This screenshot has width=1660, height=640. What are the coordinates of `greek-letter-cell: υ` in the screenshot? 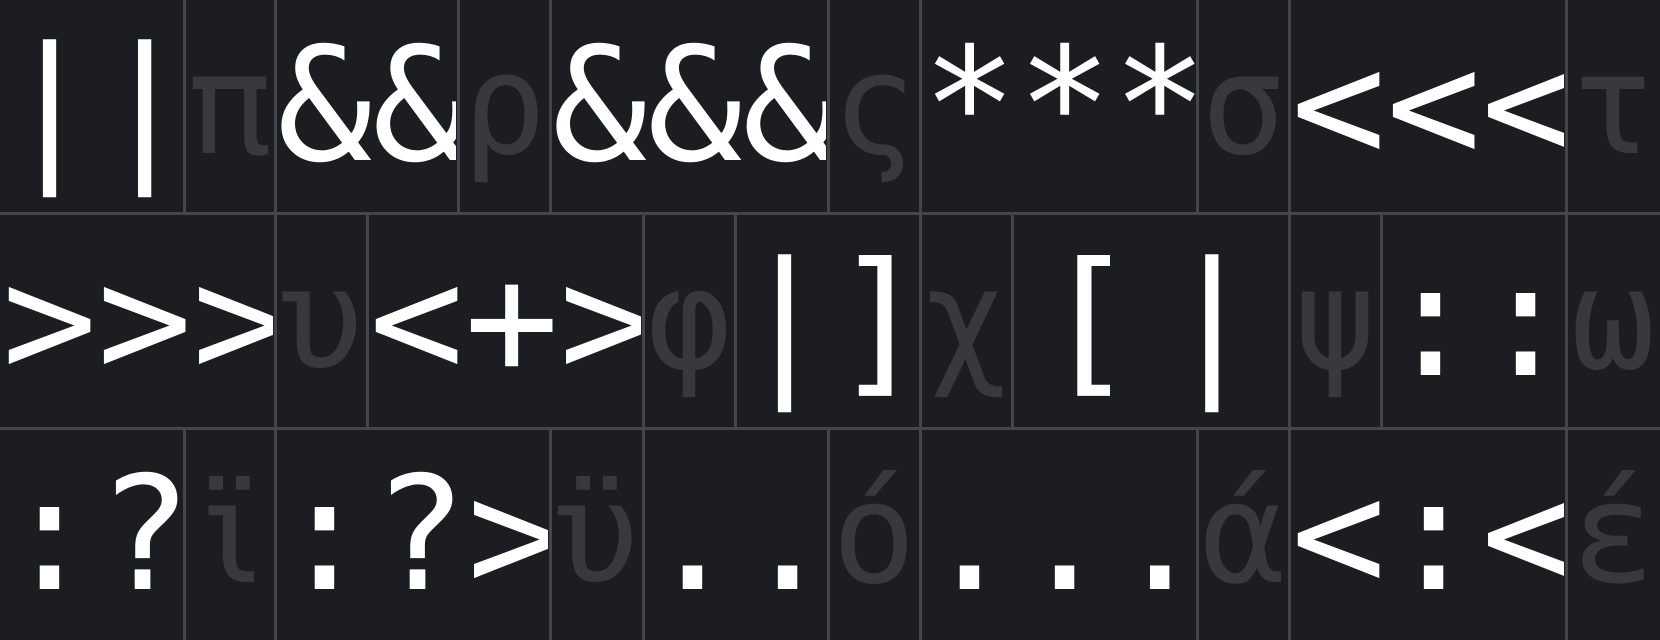 It's located at (321, 321).